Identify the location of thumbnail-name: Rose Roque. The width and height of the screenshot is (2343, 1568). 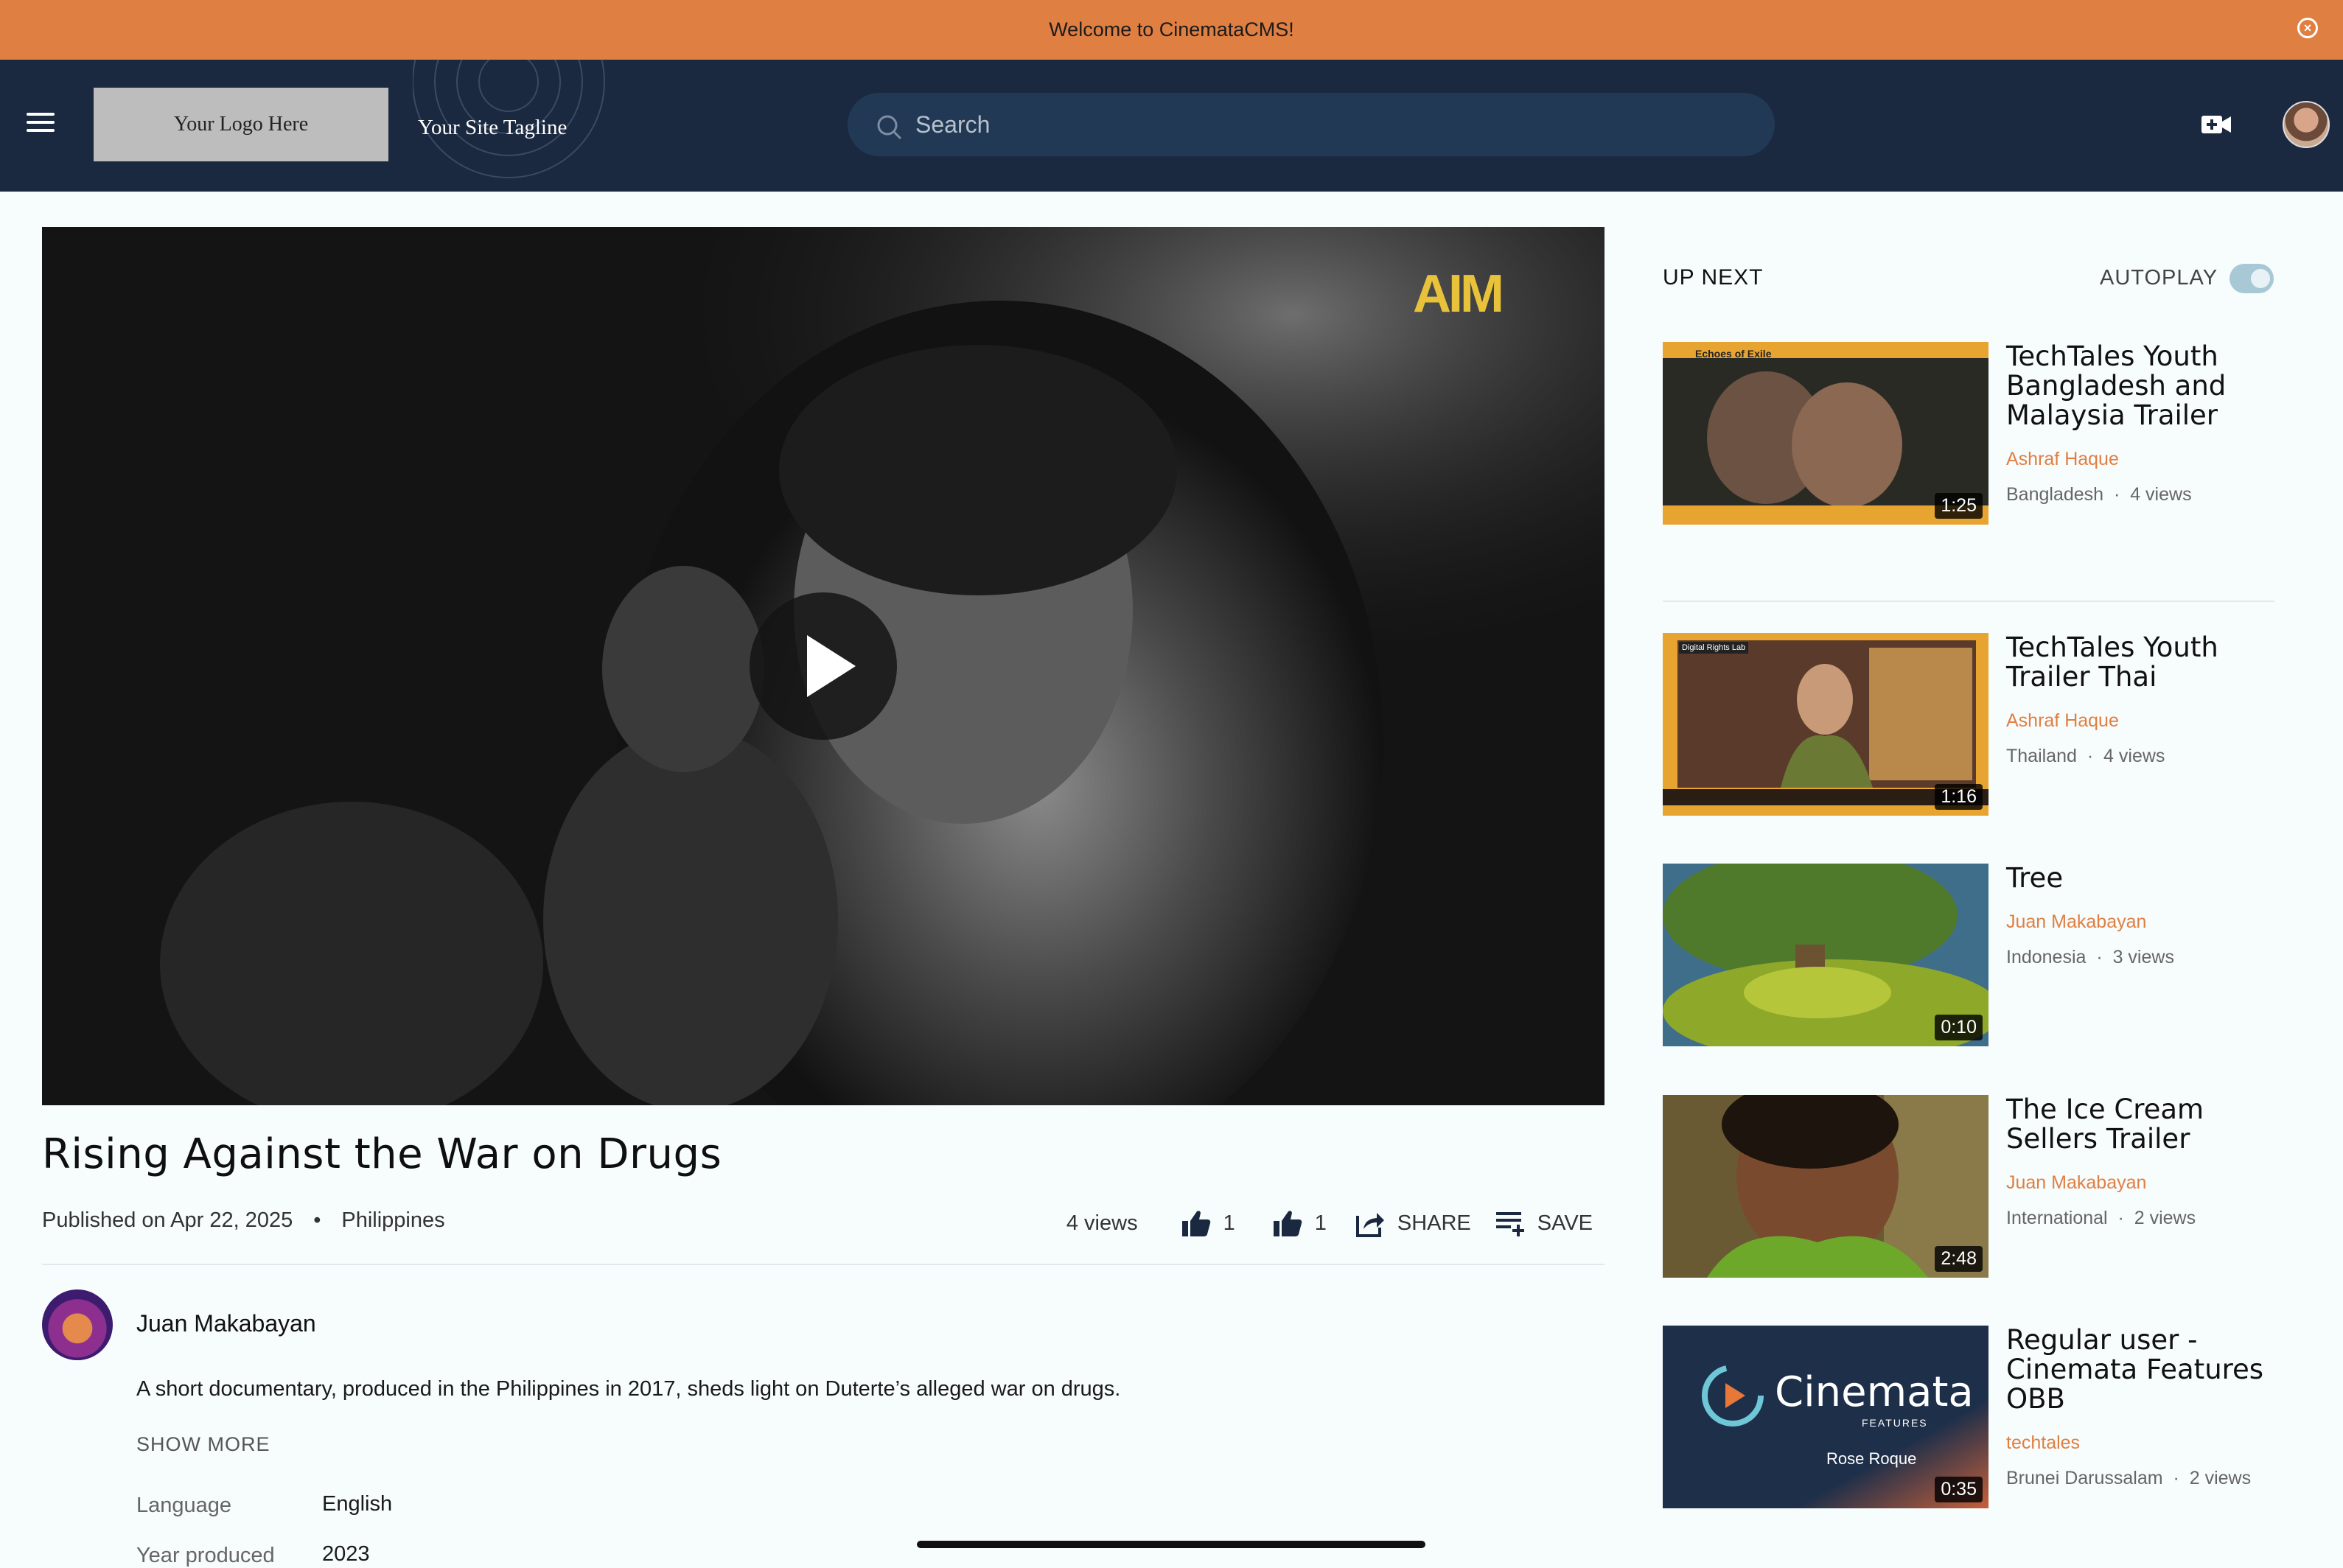
(1871, 1458).